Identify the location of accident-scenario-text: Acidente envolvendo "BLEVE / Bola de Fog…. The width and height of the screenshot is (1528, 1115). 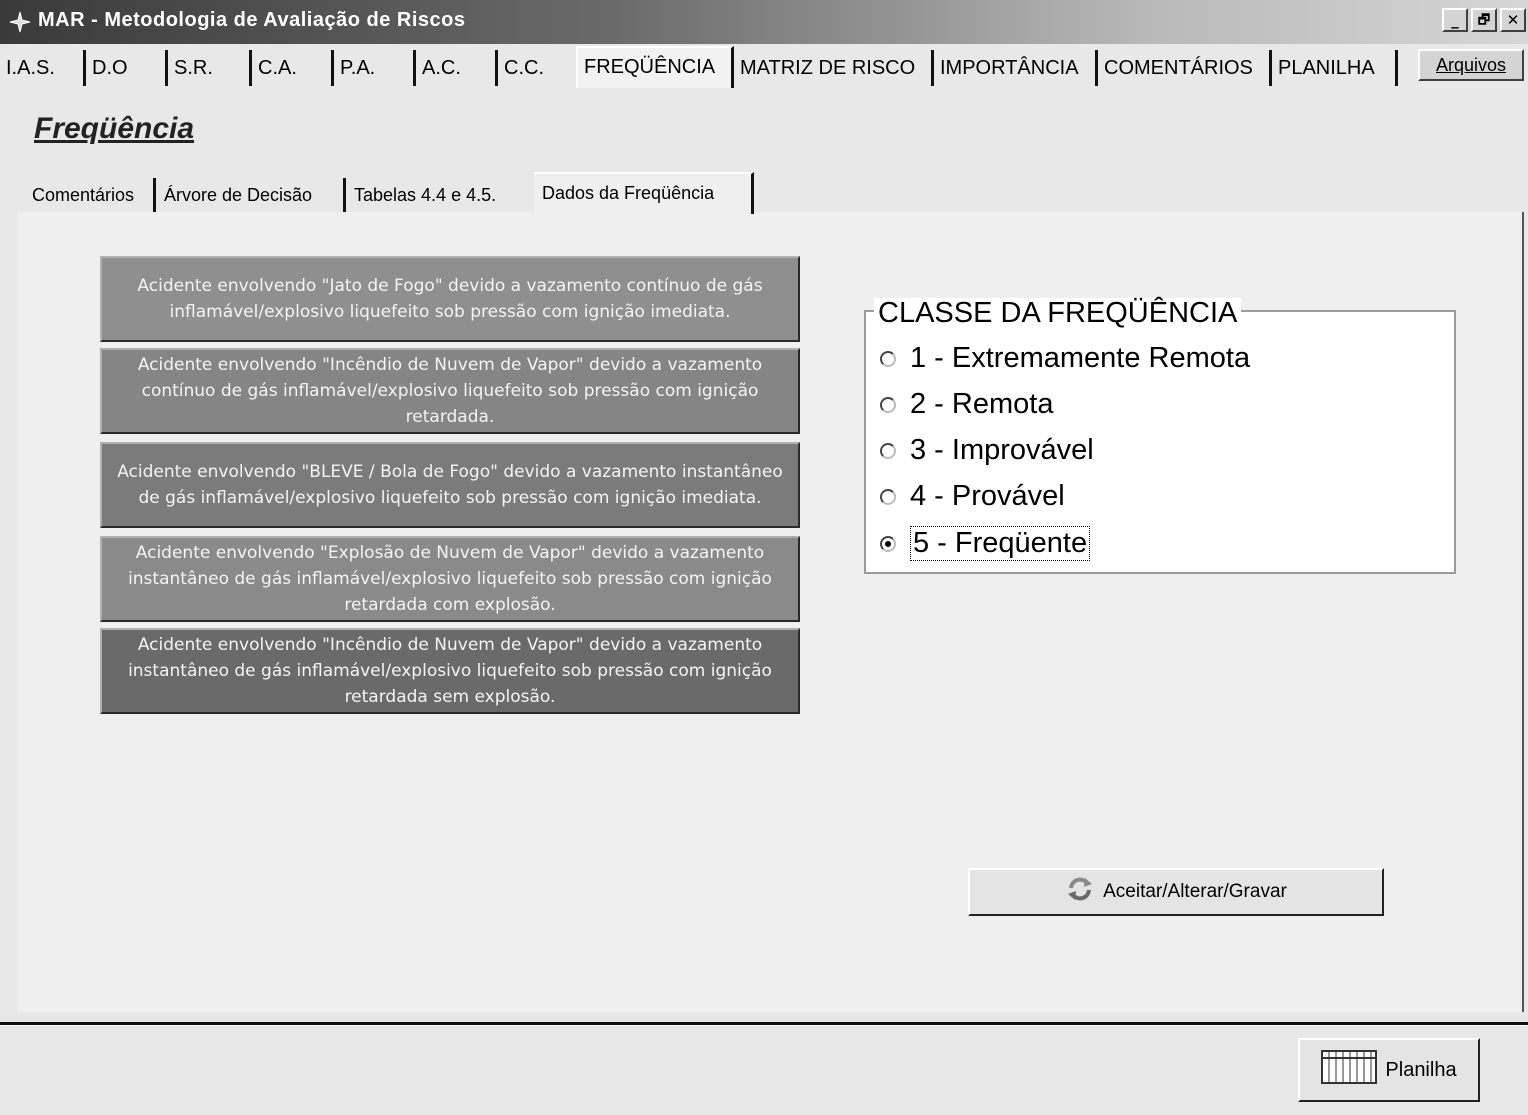
(450, 485).